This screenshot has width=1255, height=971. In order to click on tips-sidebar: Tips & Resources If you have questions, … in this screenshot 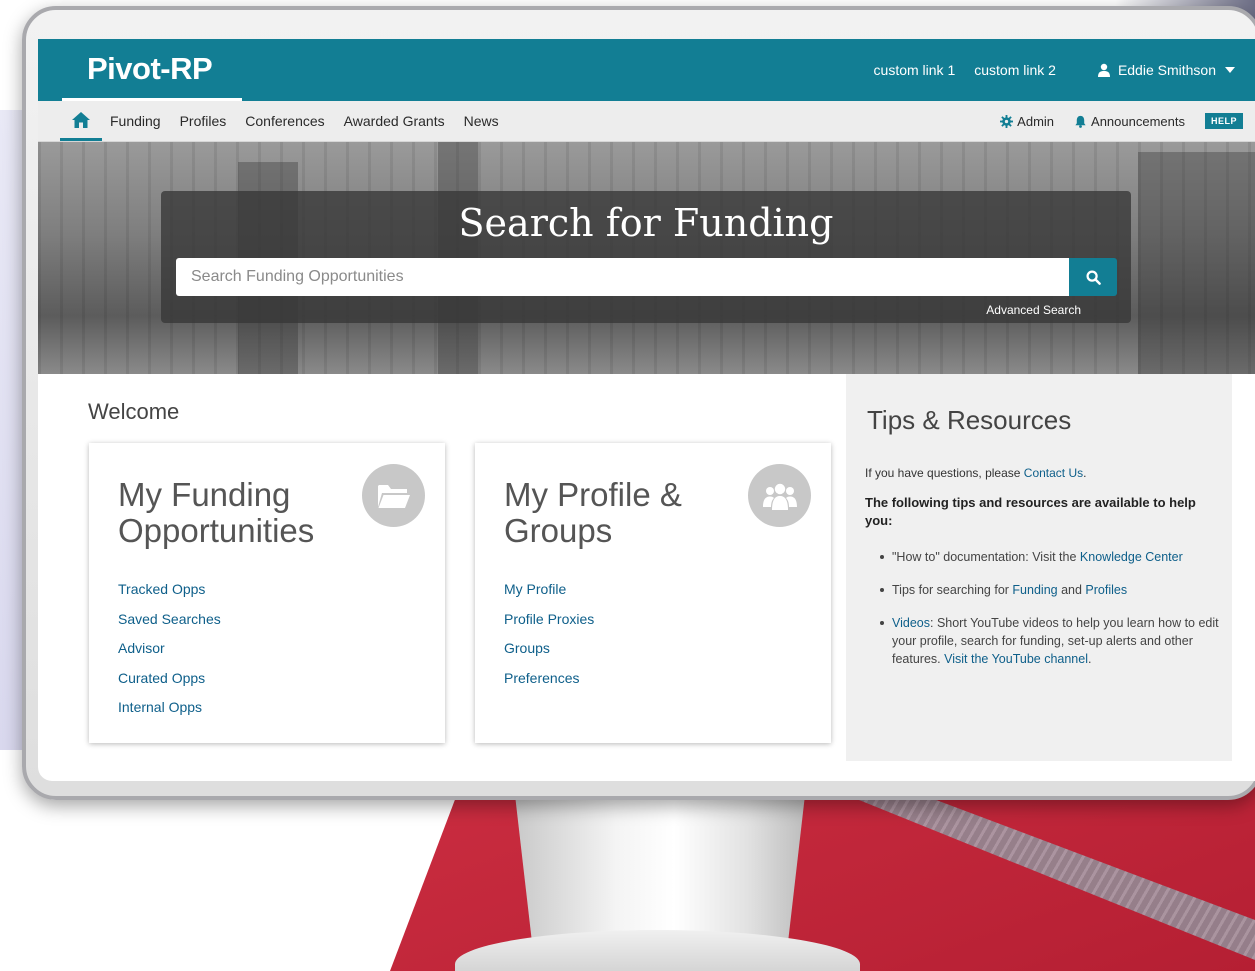, I will do `click(1039, 567)`.